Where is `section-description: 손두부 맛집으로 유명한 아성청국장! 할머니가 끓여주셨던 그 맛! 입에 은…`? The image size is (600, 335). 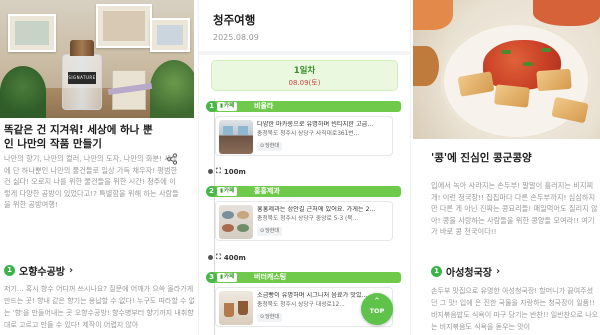
section-description: 손두부 맛집으로 유명한 아성청국장! 할머니가 끓여주셨던 그 맛! 입에 은… is located at coordinates (515, 309).